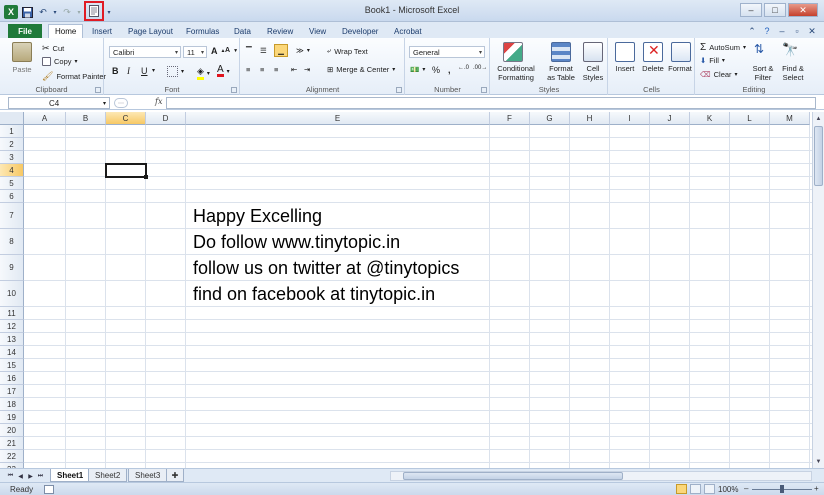 The width and height of the screenshot is (824, 495). Describe the element at coordinates (281, 50) in the screenshot. I see `bottom-align-button: ▁` at that location.